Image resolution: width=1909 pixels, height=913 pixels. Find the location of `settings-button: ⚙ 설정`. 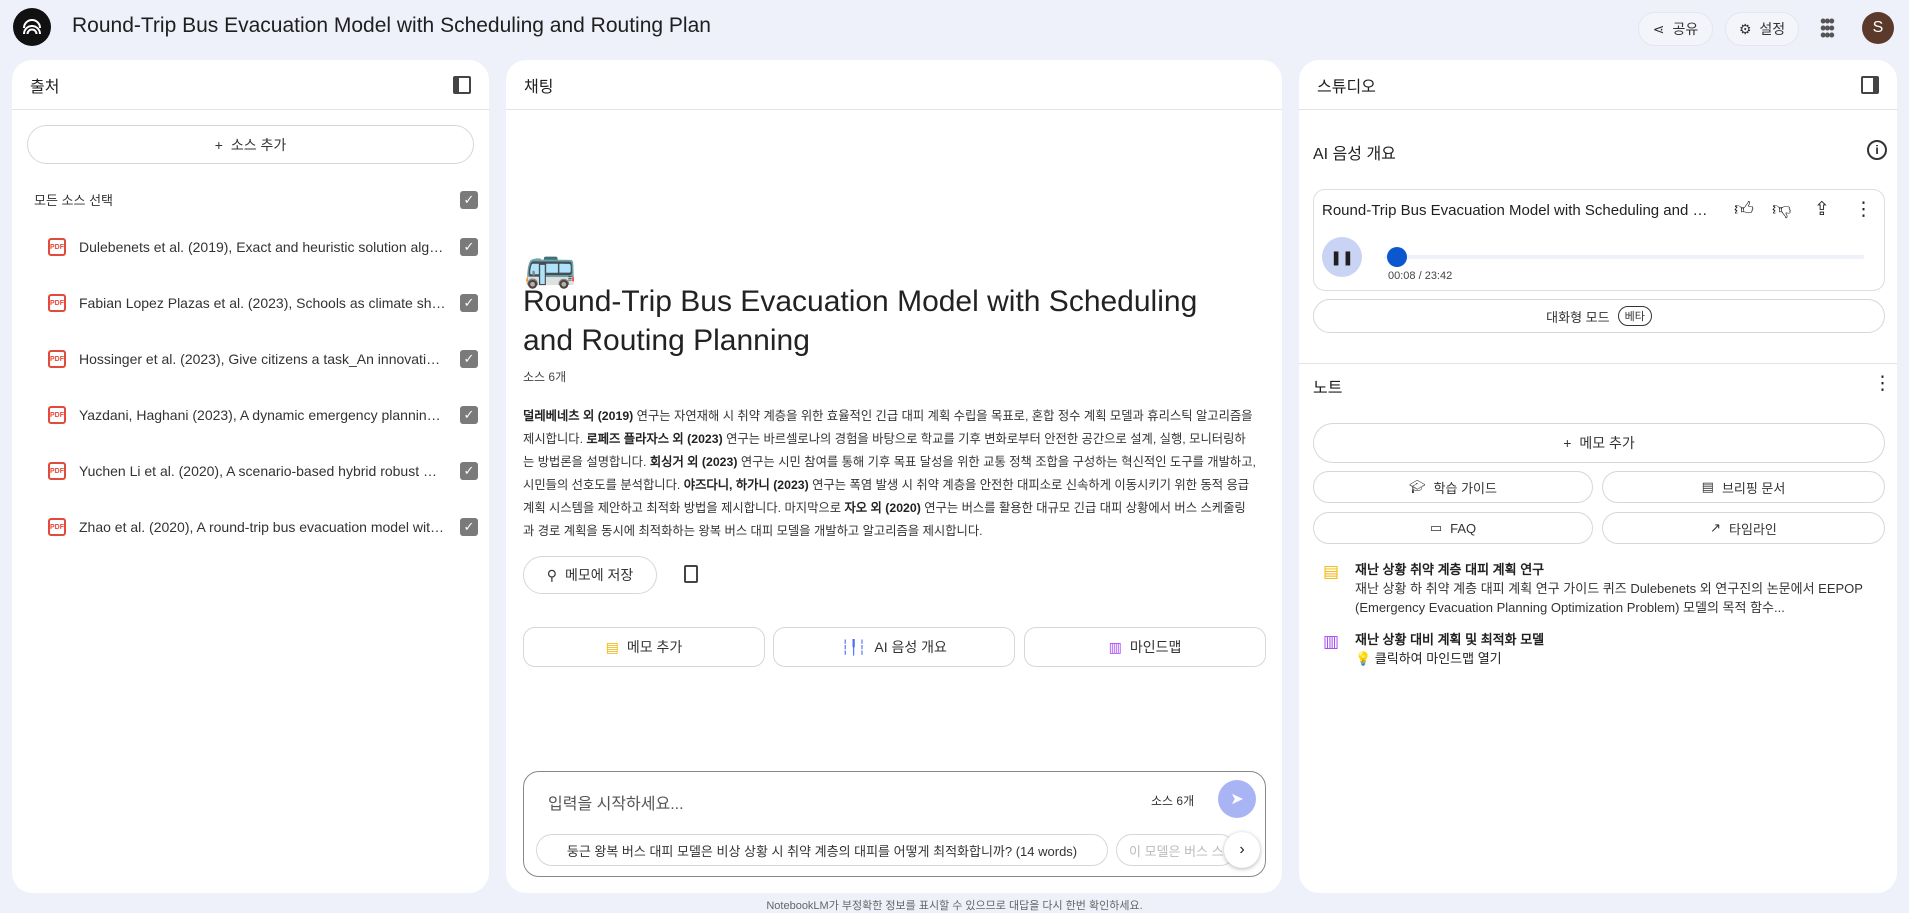

settings-button: ⚙ 설정 is located at coordinates (1762, 29).